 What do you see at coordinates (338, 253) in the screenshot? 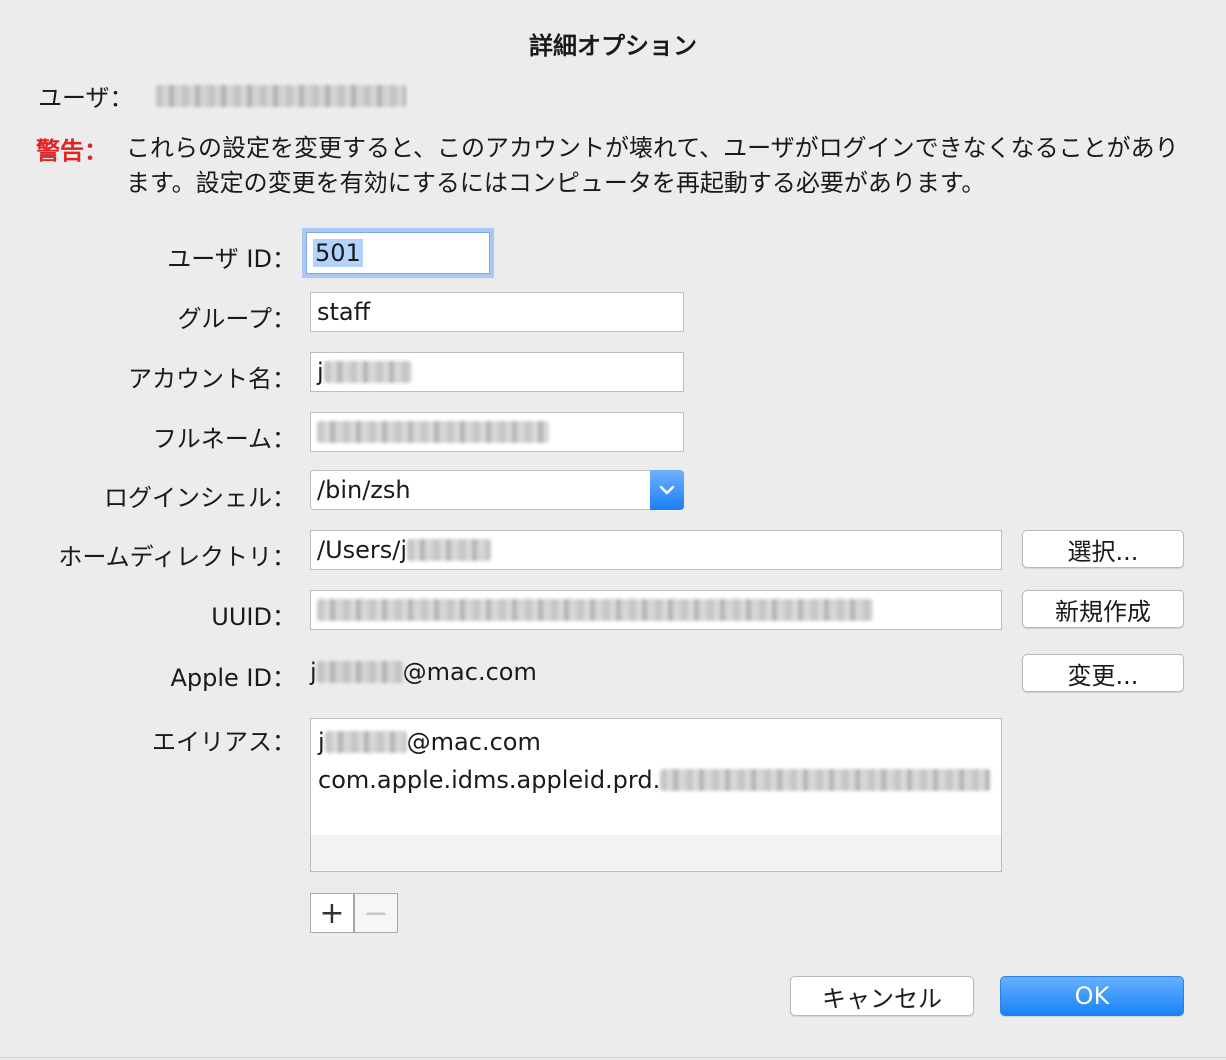
I see `user-id-value: 501` at bounding box center [338, 253].